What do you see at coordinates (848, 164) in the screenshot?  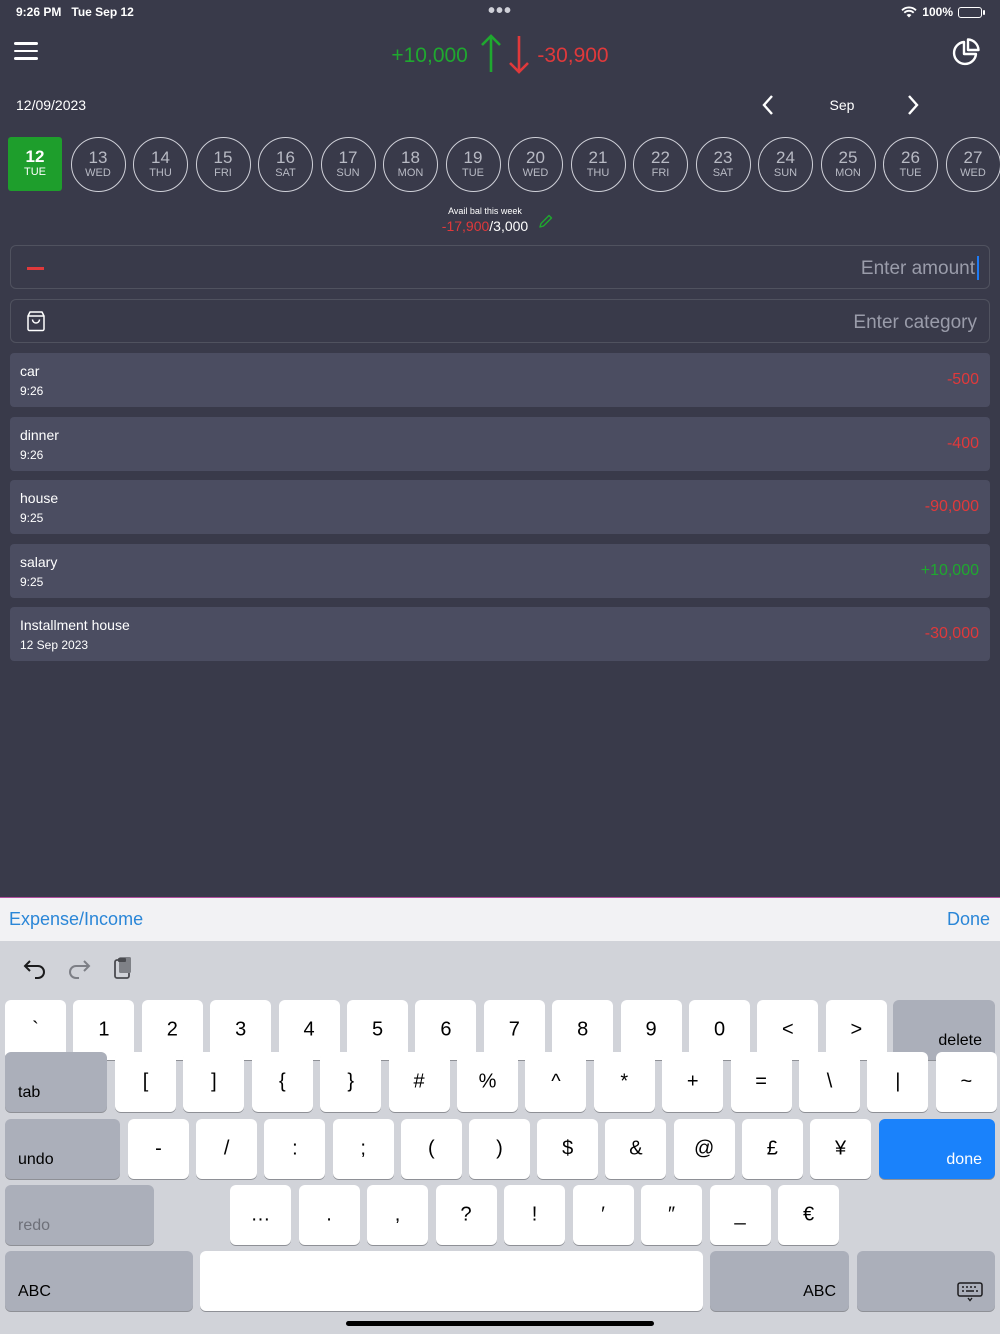 I see `day-25: 25 MON` at bounding box center [848, 164].